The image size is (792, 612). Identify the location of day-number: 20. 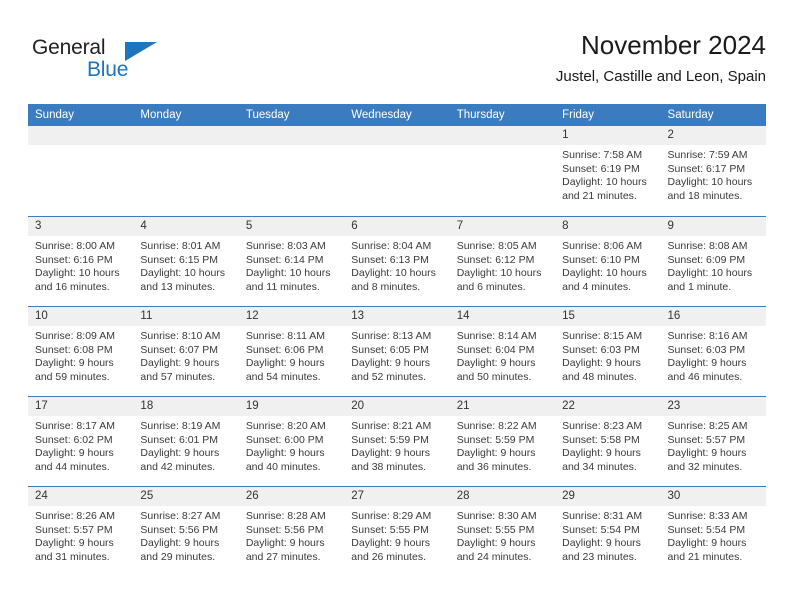
(397, 406).